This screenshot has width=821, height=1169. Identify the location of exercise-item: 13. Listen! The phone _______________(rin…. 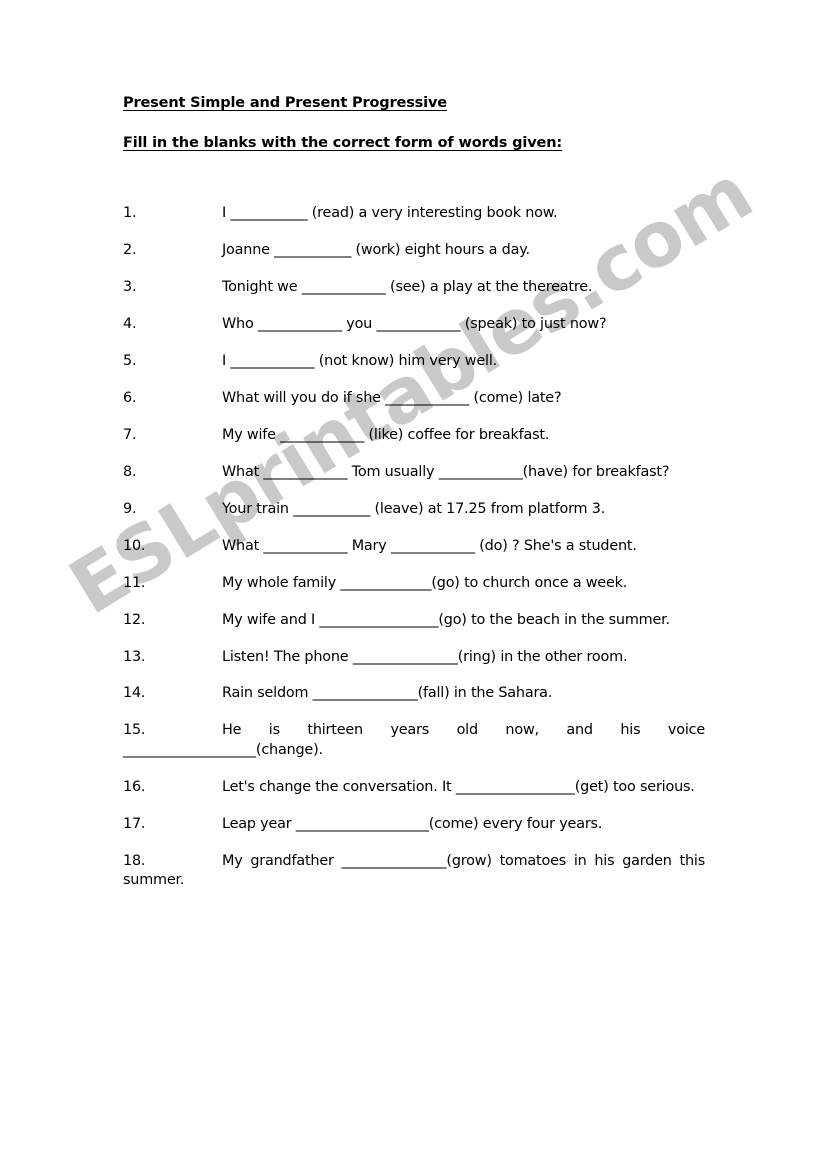
(414, 657).